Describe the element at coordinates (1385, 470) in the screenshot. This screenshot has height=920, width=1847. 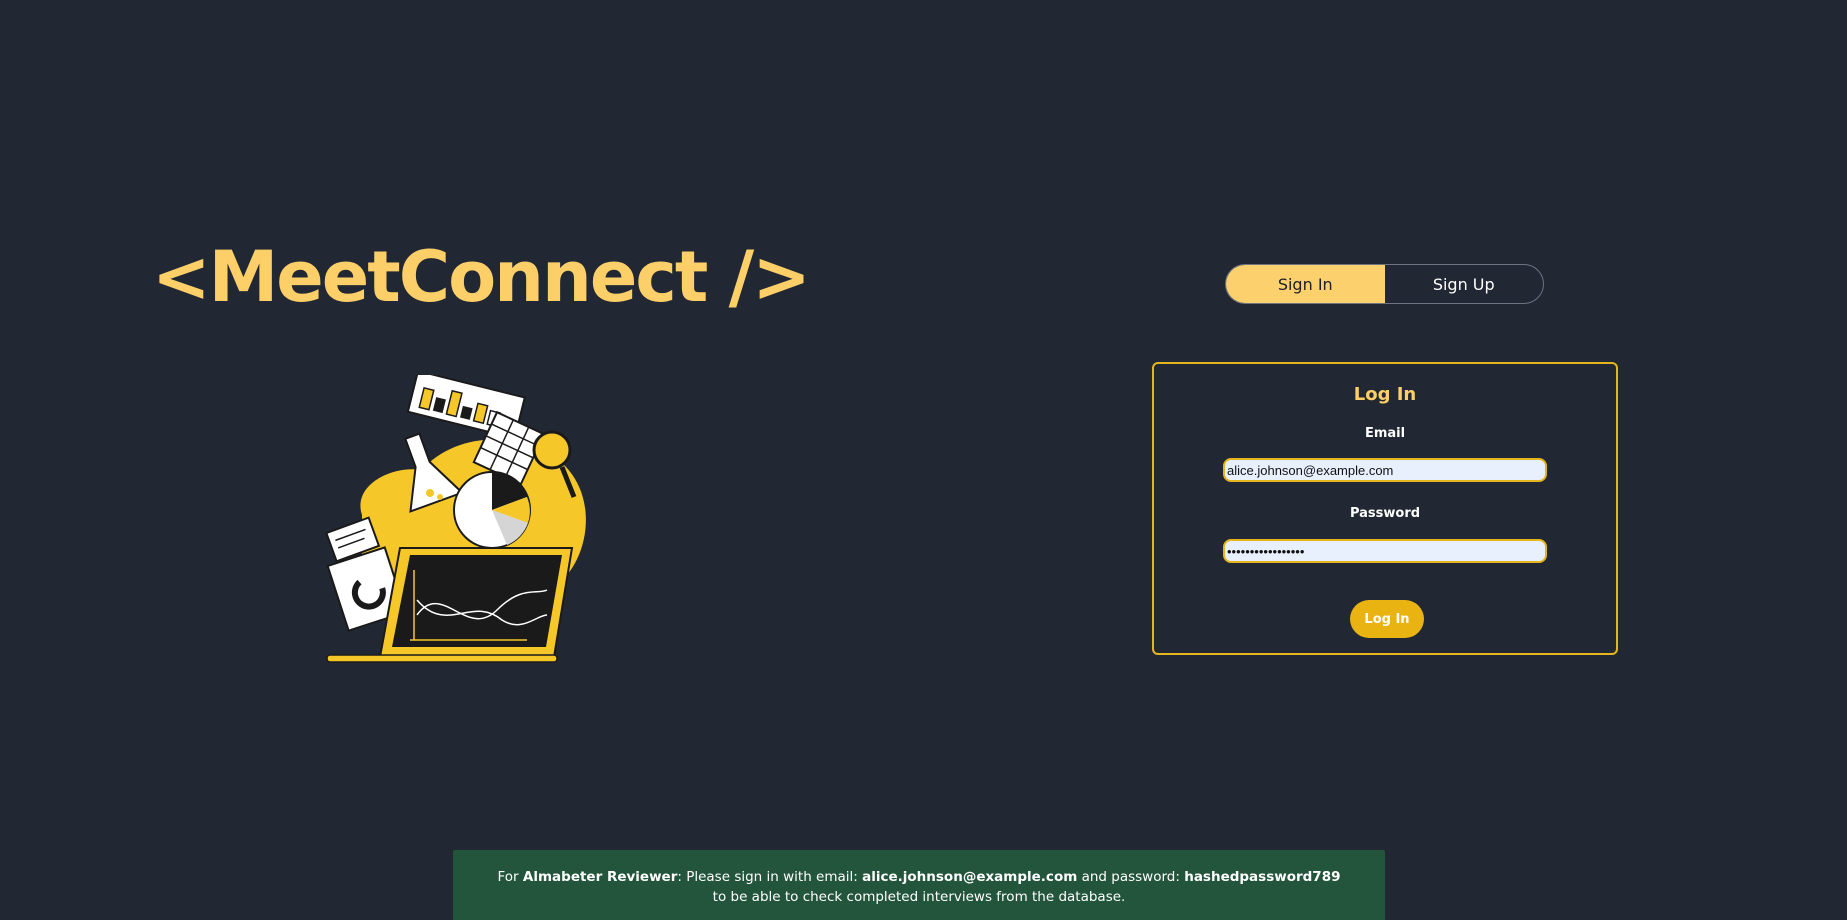
I see `email-field` at that location.